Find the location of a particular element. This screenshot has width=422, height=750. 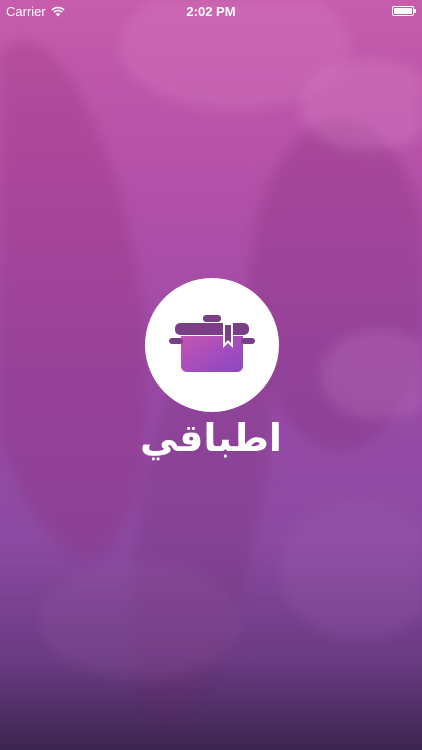

status-time: 2:02 PM is located at coordinates (211, 11).